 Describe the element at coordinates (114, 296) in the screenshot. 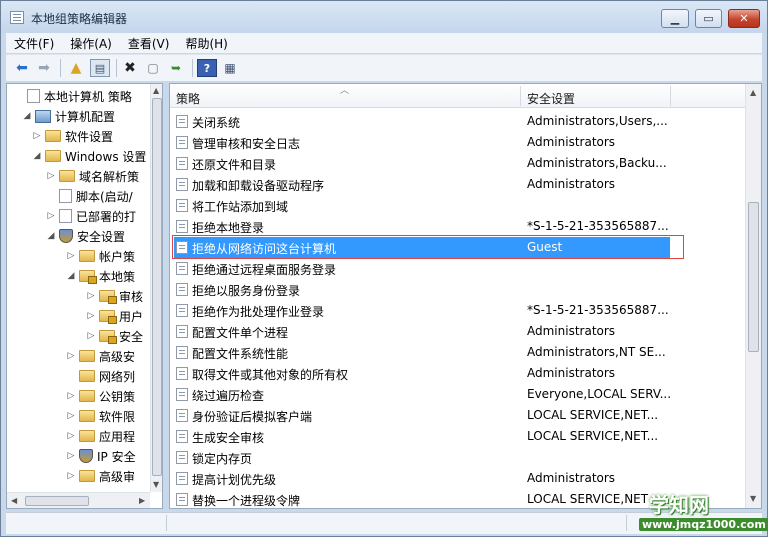

I see `tree-node: ▷ 审核` at that location.